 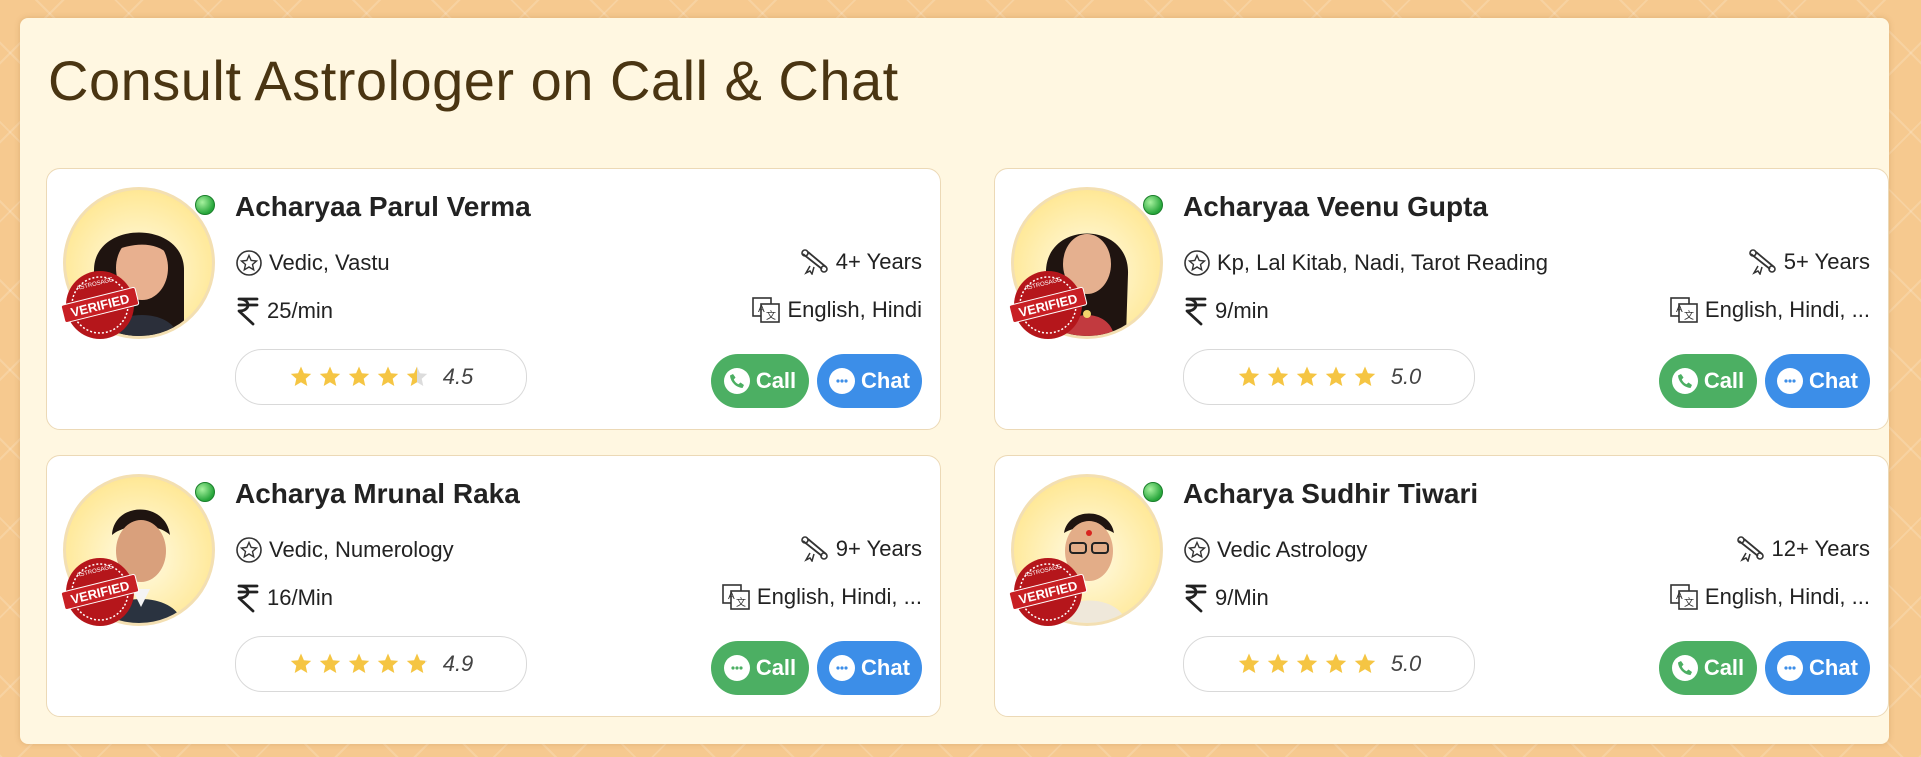 What do you see at coordinates (1242, 310) in the screenshot?
I see `price-text: 9/min` at bounding box center [1242, 310].